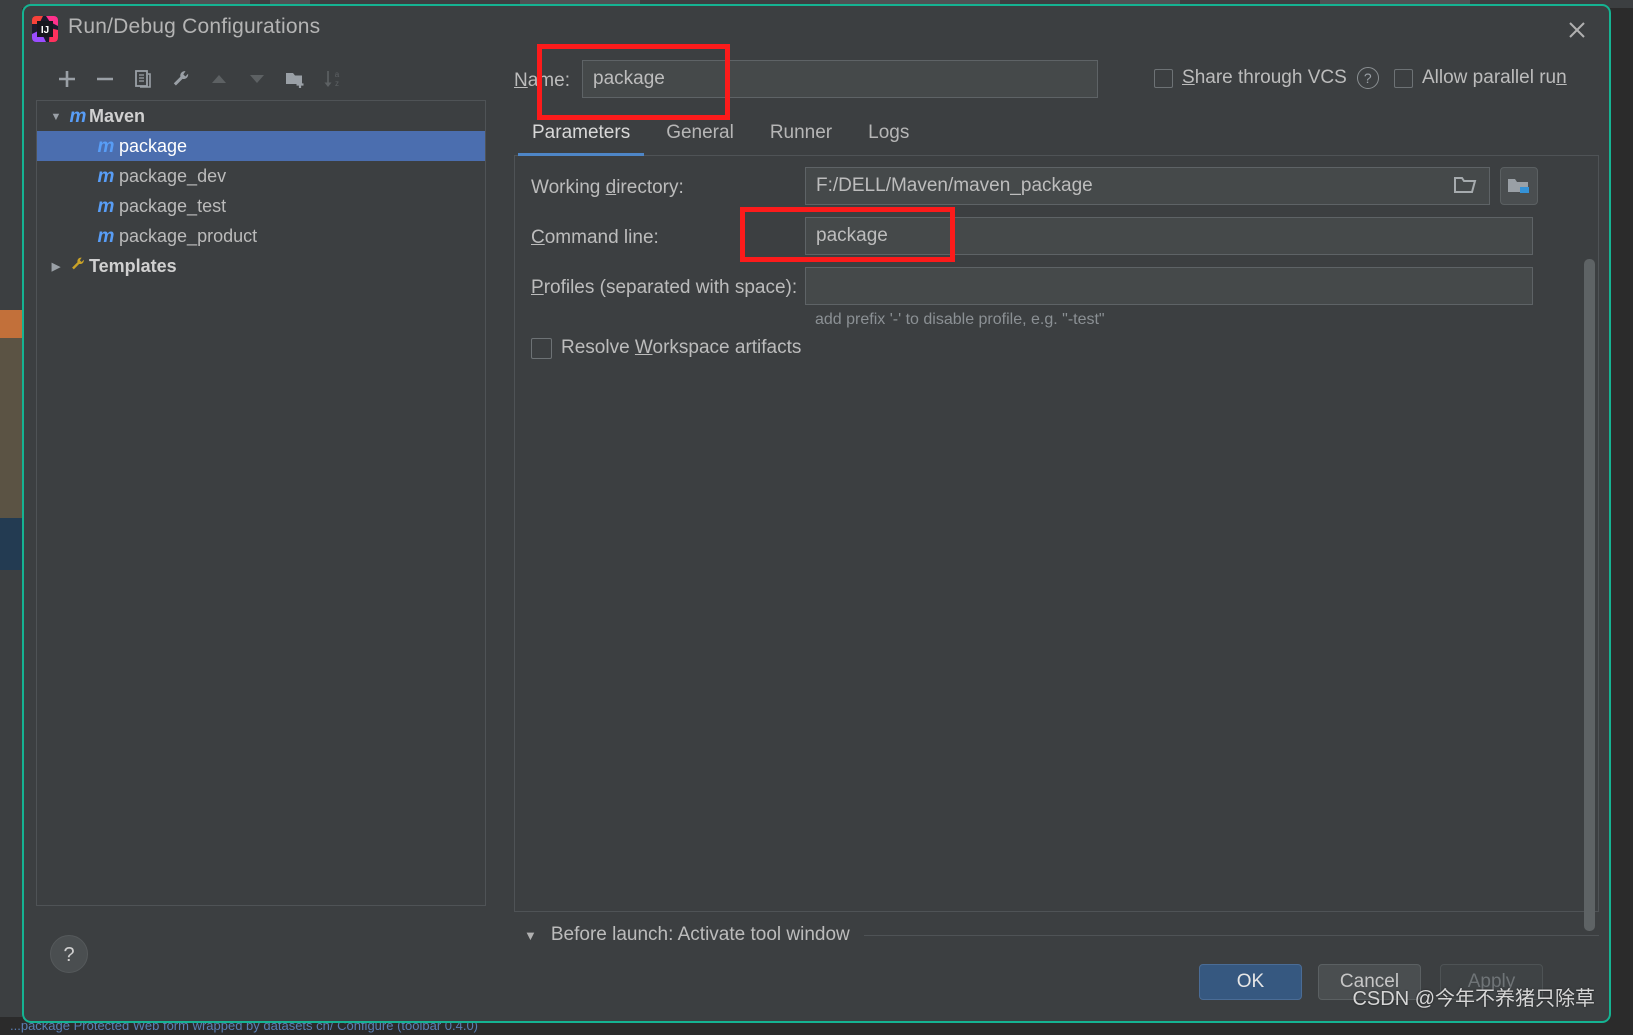 This screenshot has height=1035, width=1633. I want to click on folder-open-icon, so click(1466, 187).